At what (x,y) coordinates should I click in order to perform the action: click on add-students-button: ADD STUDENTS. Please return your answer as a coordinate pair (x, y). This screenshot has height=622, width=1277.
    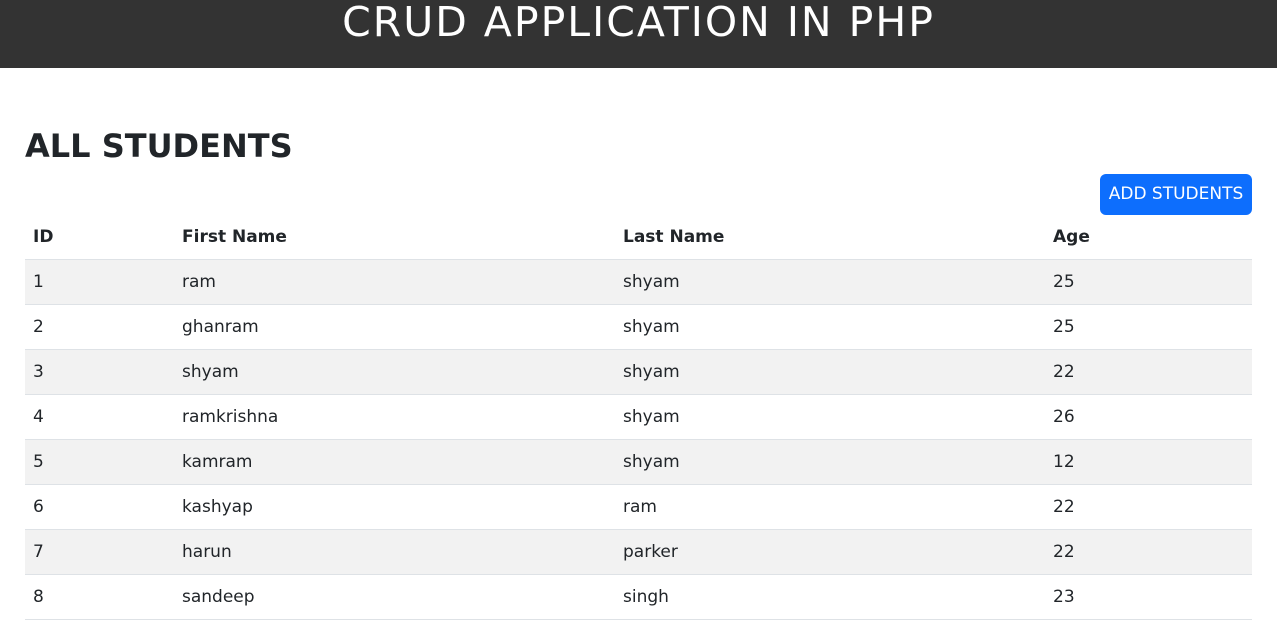
    Looking at the image, I should click on (1176, 194).